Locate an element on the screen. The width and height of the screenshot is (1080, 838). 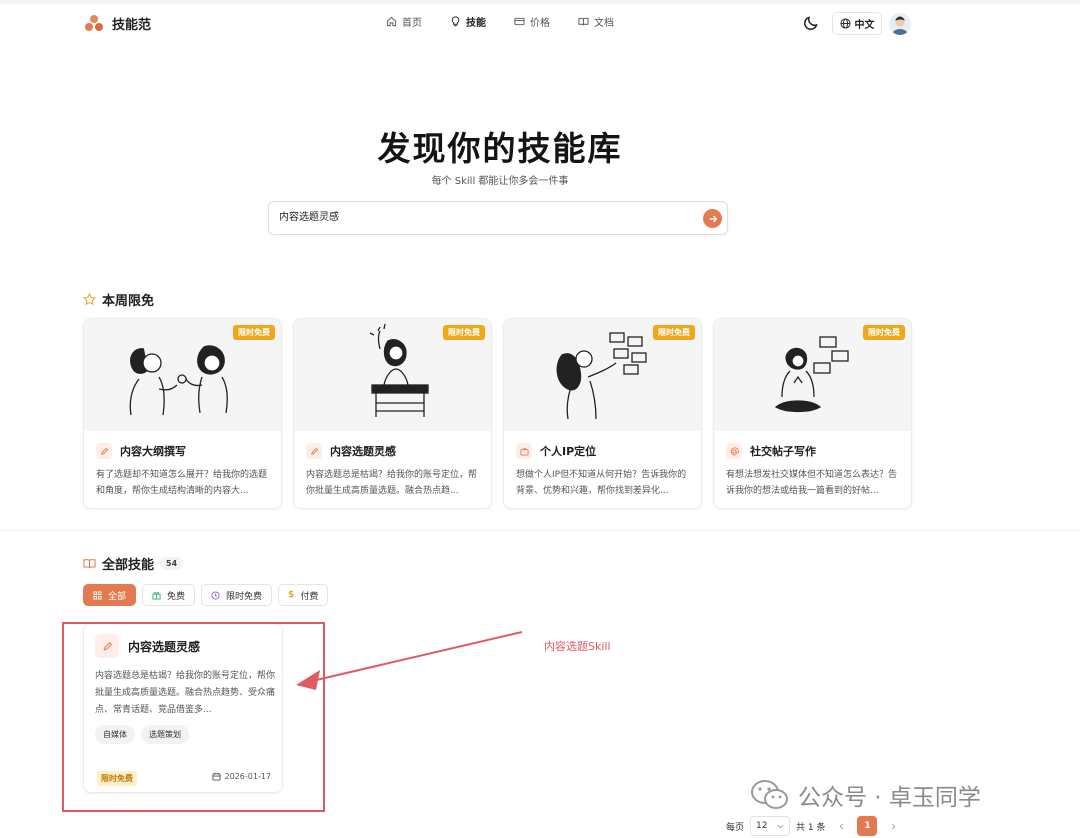
prev-page-button is located at coordinates (841, 826).